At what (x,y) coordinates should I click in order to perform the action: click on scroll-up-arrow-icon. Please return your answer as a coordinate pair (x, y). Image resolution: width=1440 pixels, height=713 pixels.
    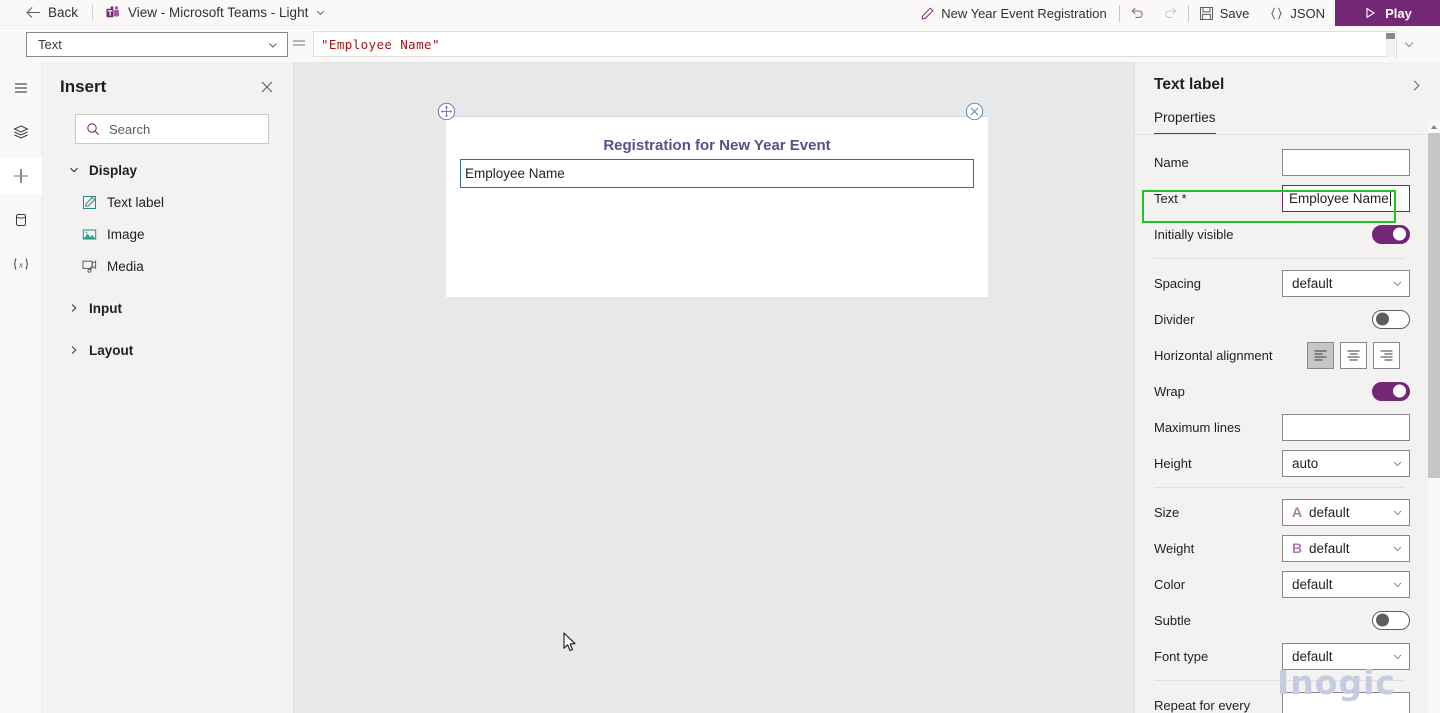
    Looking at the image, I should click on (1434, 126).